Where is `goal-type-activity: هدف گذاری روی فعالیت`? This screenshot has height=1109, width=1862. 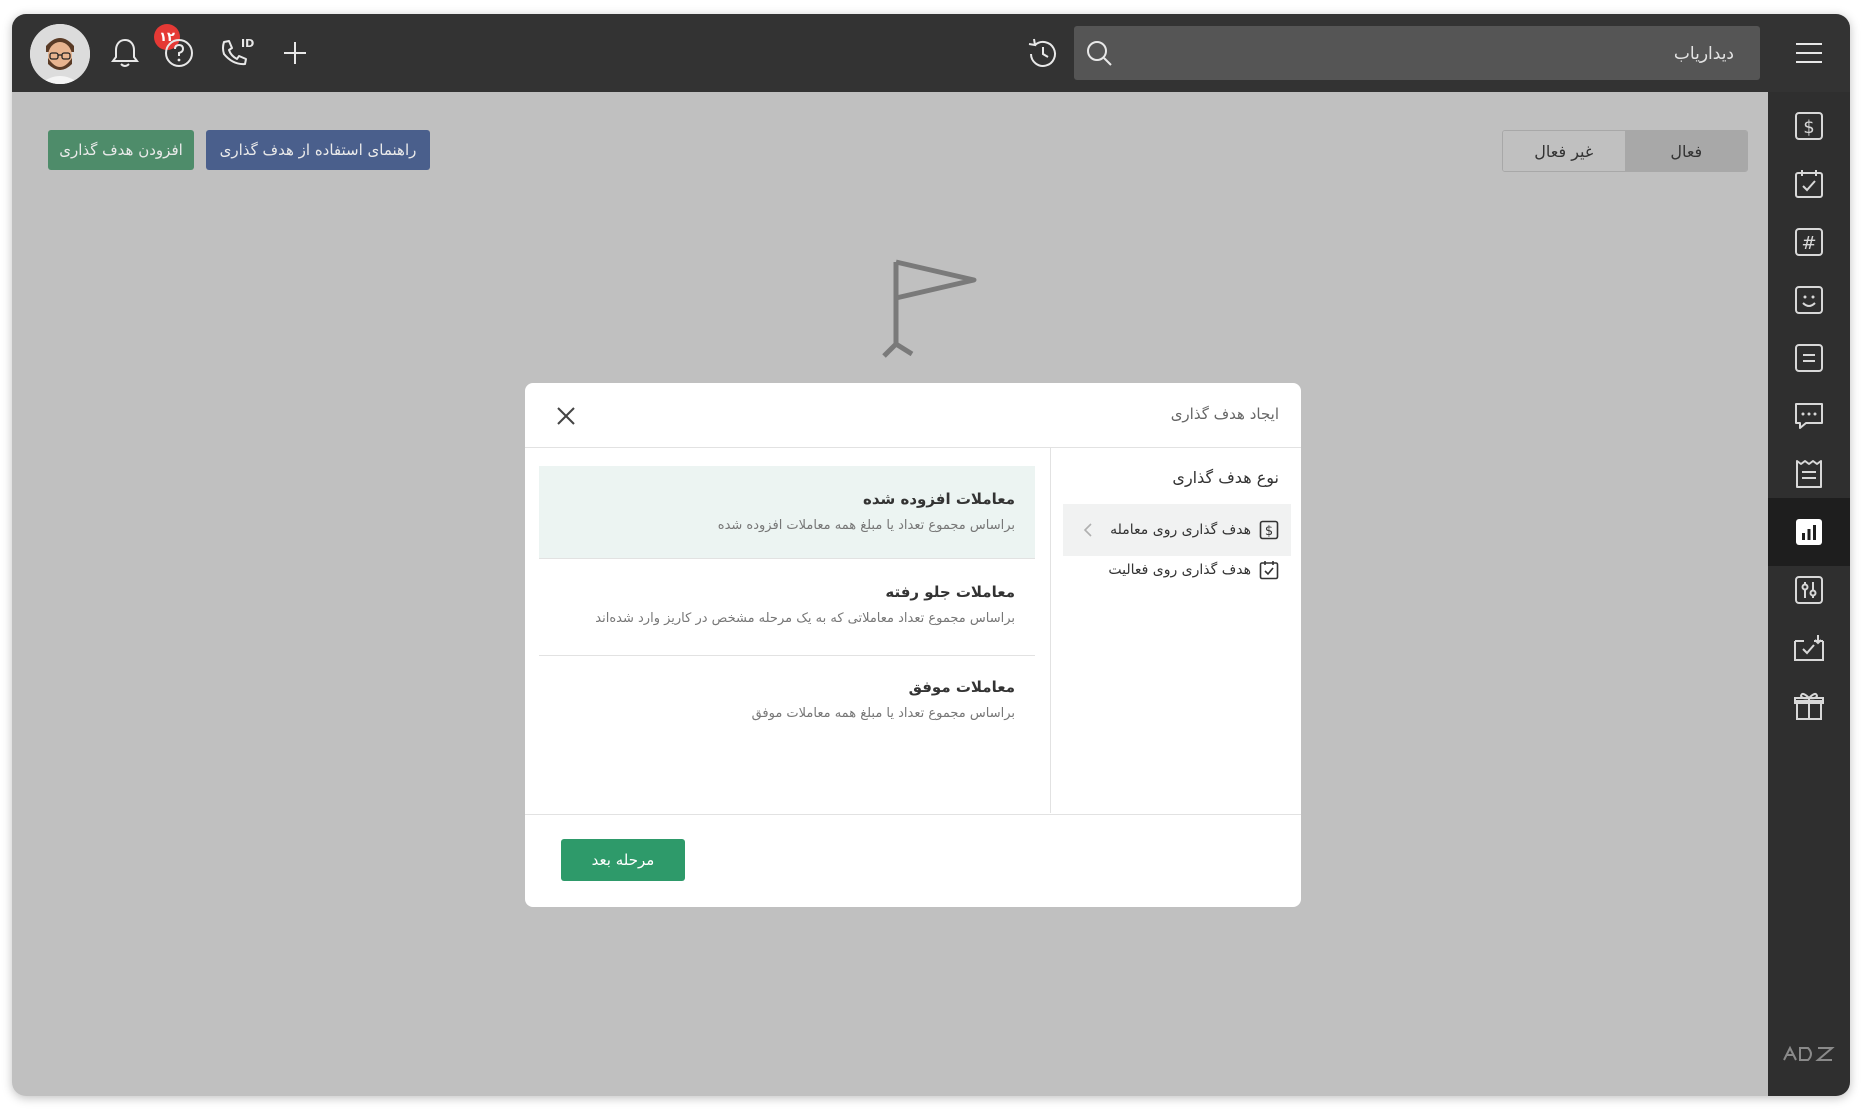 goal-type-activity: هدف گذاری روی فعالیت is located at coordinates (1177, 570).